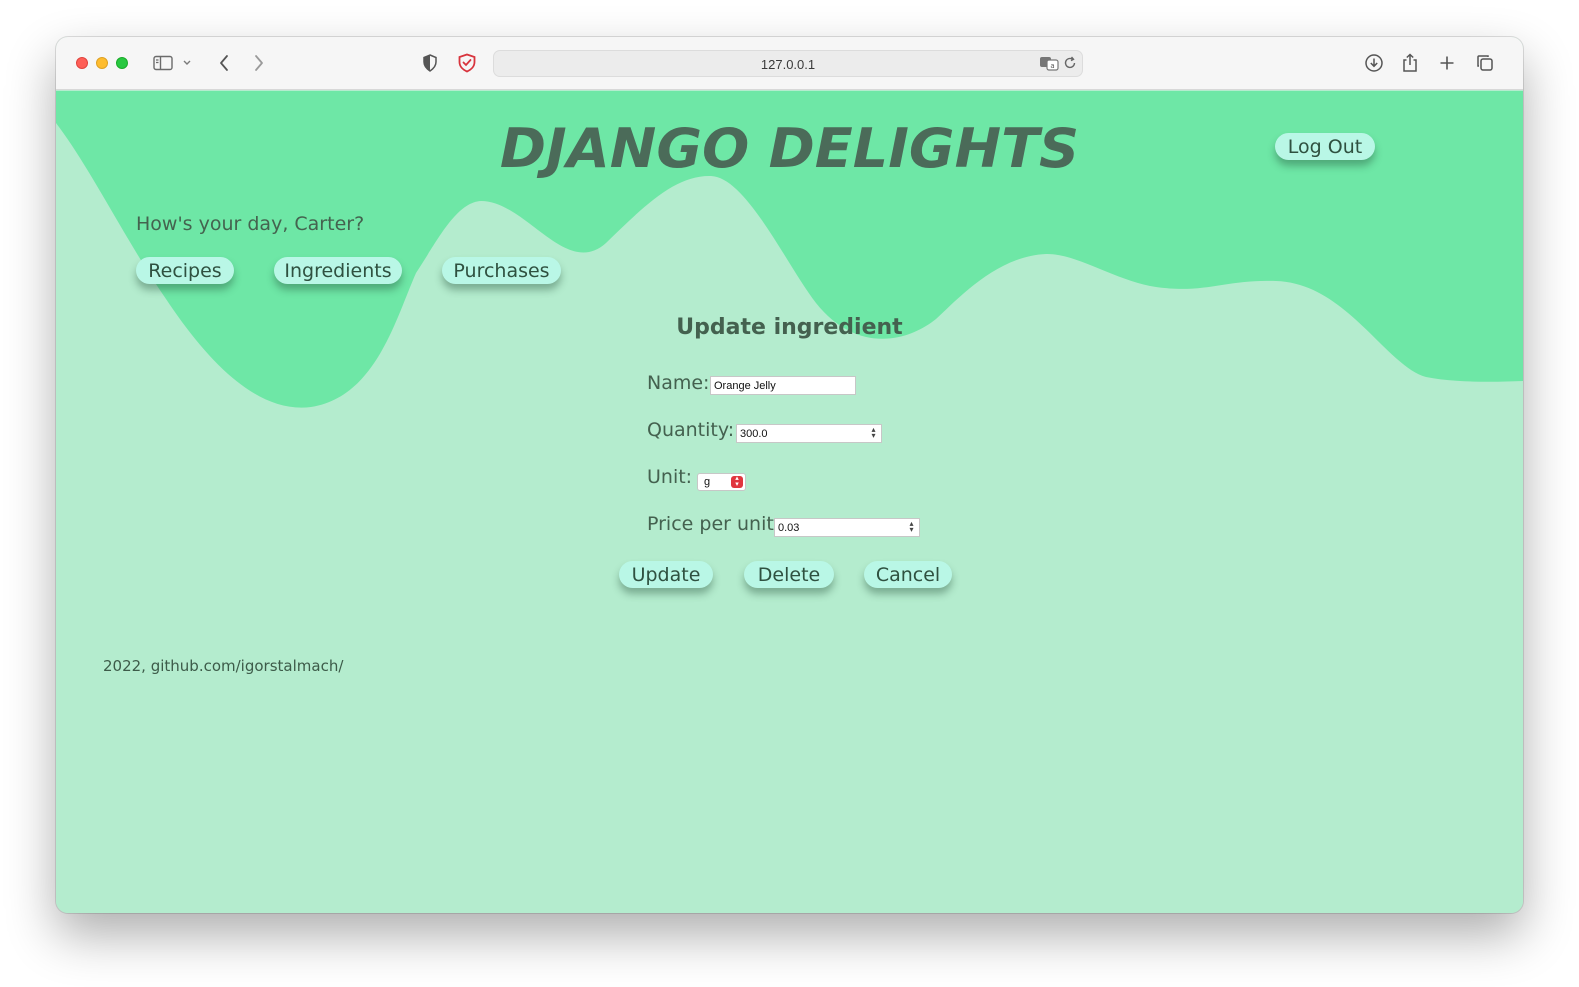 The image size is (1579, 987). Describe the element at coordinates (789, 528) in the screenshot. I see `price-input-value: 0.03` at that location.